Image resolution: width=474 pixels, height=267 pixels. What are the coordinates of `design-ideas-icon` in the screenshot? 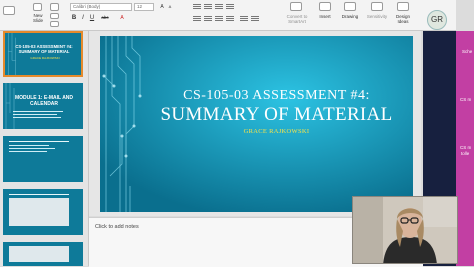 It's located at (403, 6).